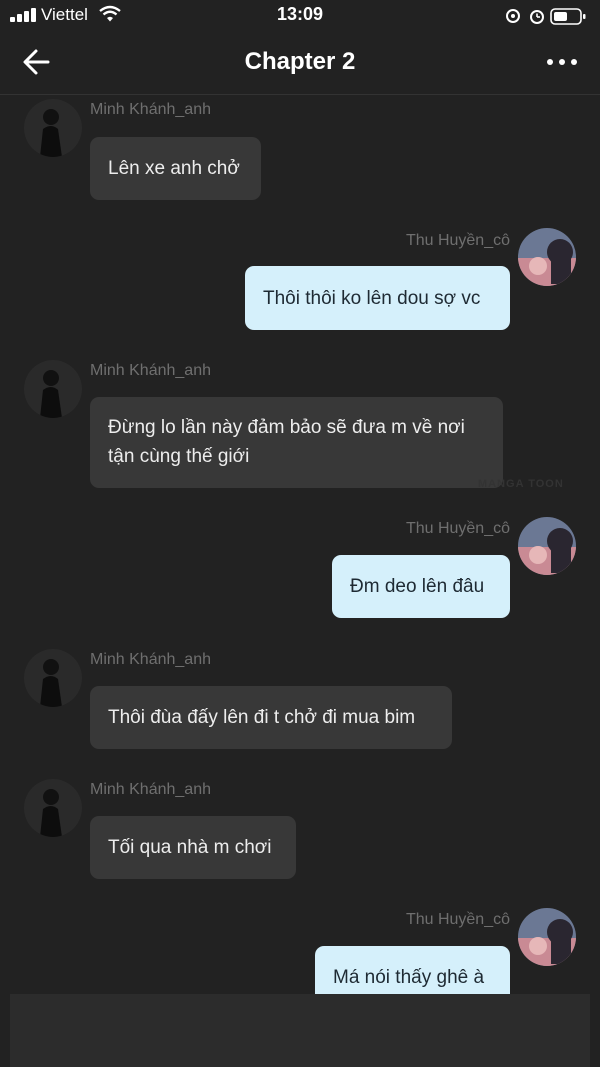 Image resolution: width=600 pixels, height=1067 pixels. What do you see at coordinates (300, 1030) in the screenshot?
I see `bottom-bar` at bounding box center [300, 1030].